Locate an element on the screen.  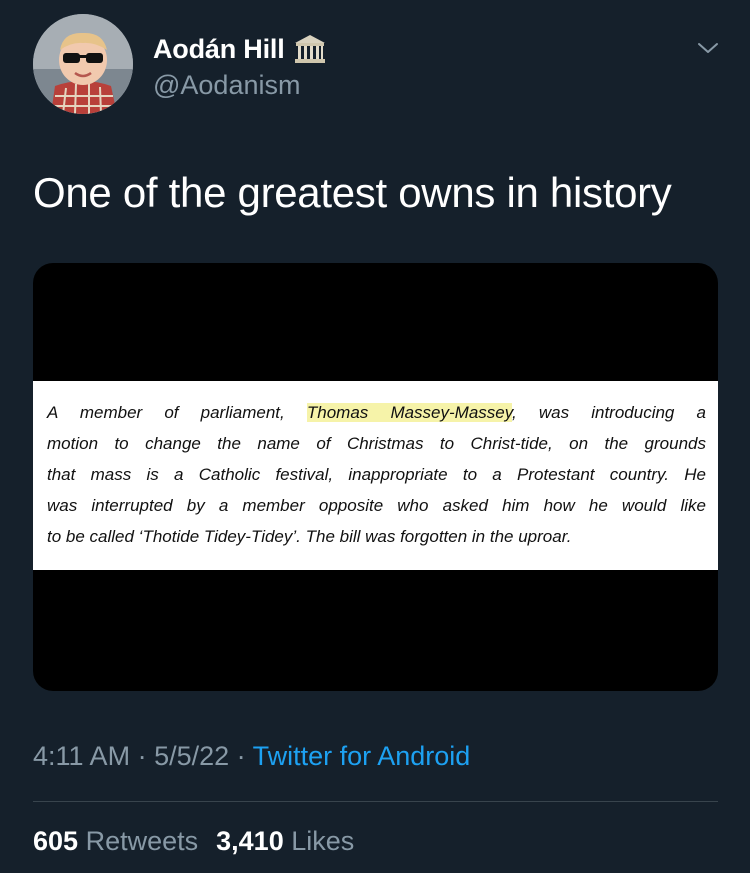
engagement-stats: 605 Retweets 3,410 Likes is located at coordinates (193, 841).